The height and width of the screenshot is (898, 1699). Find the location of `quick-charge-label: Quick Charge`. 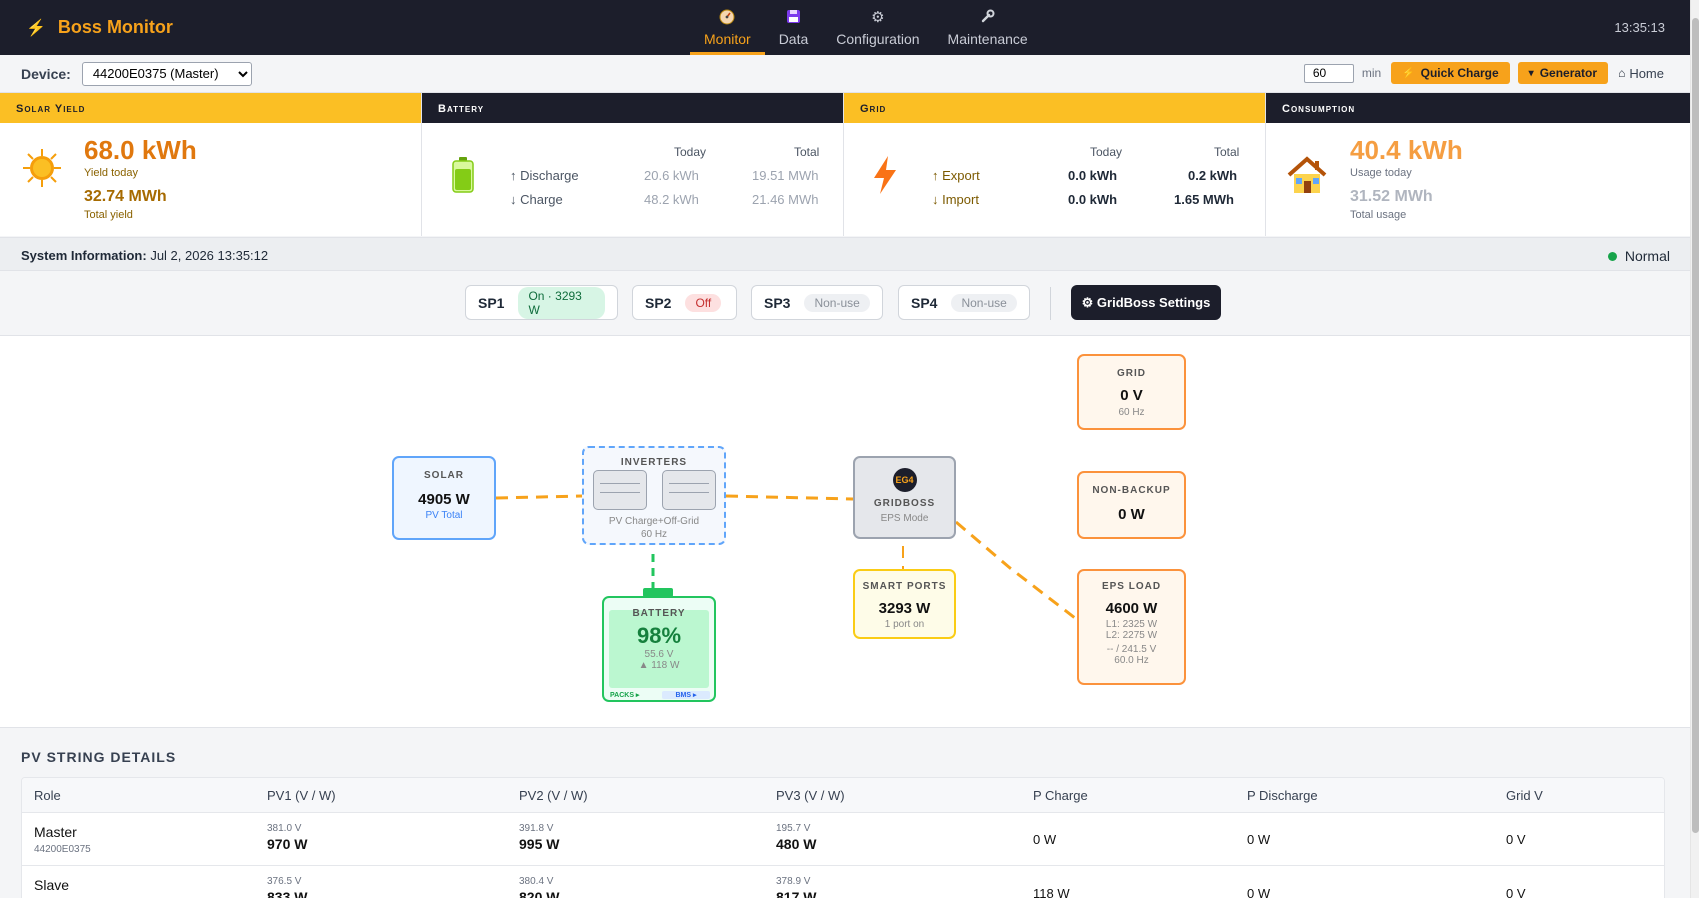

quick-charge-label: Quick Charge is located at coordinates (1459, 73).